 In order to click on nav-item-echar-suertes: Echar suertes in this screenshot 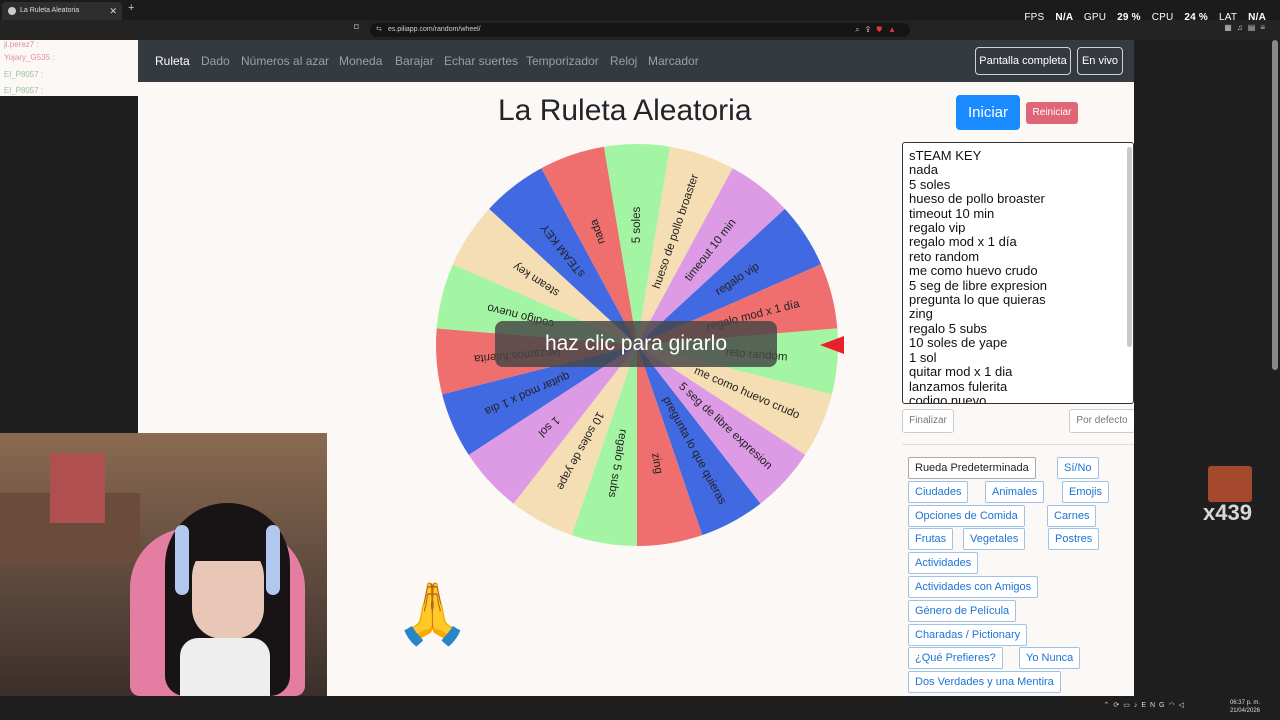, I will do `click(481, 61)`.